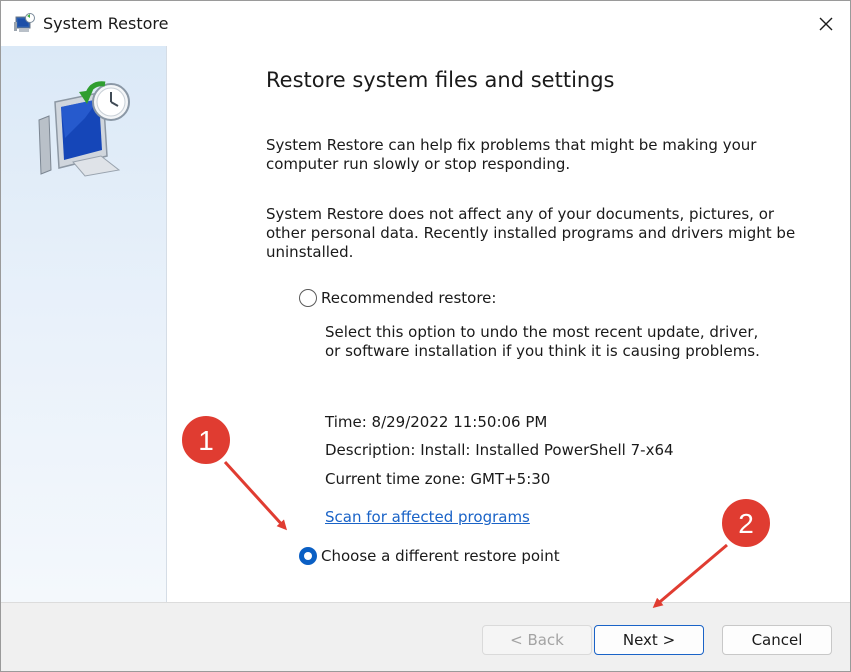  I want to click on different-restore-point-option: Choose a different restore point, so click(429, 556).